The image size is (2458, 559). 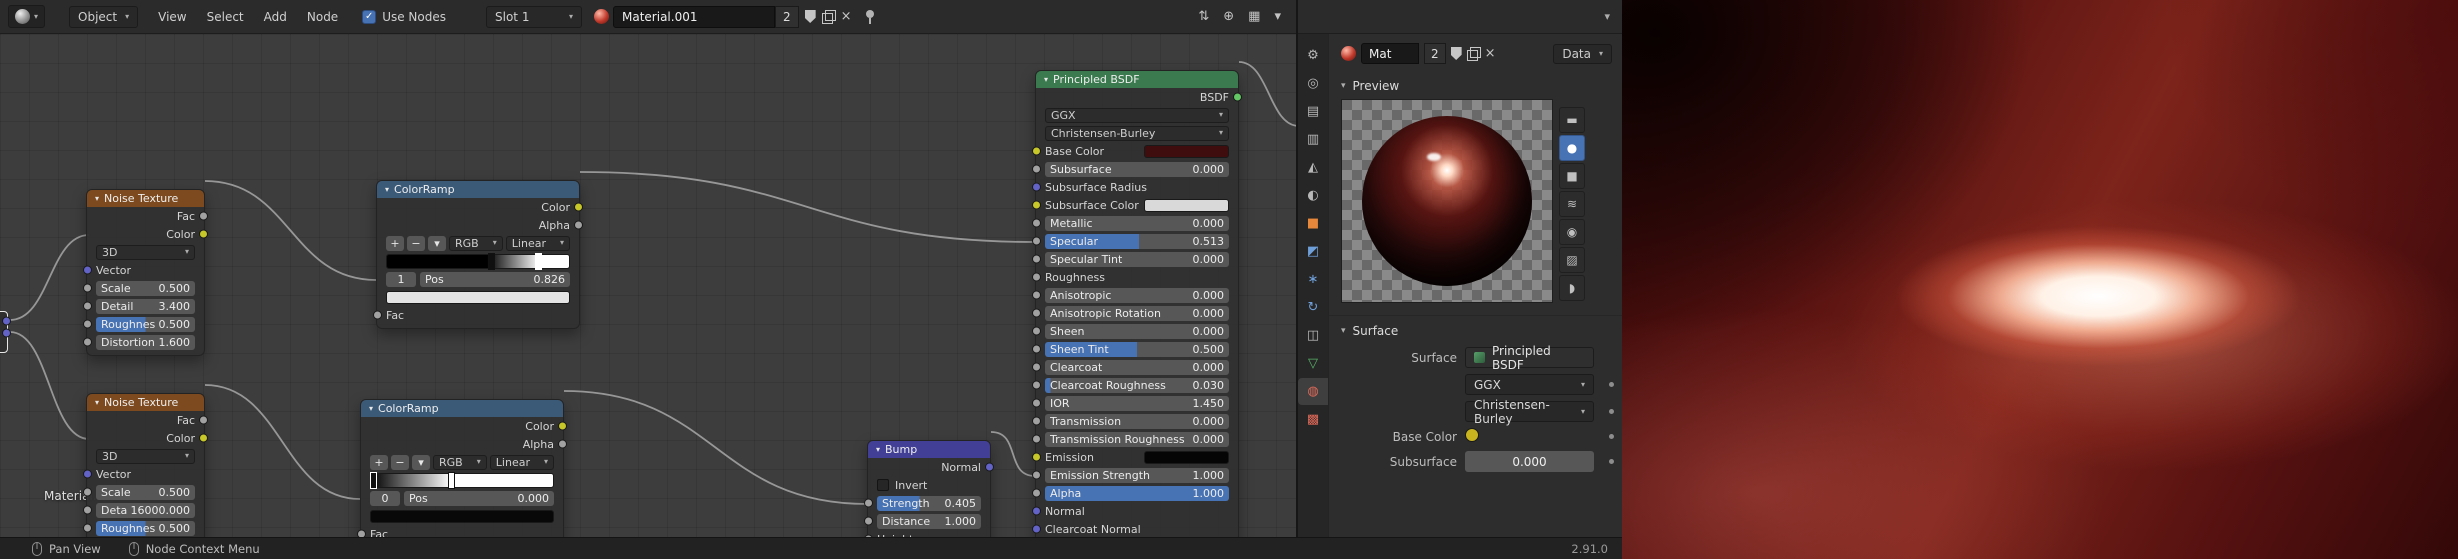 What do you see at coordinates (478, 261) in the screenshot?
I see `colorramp-gradient` at bounding box center [478, 261].